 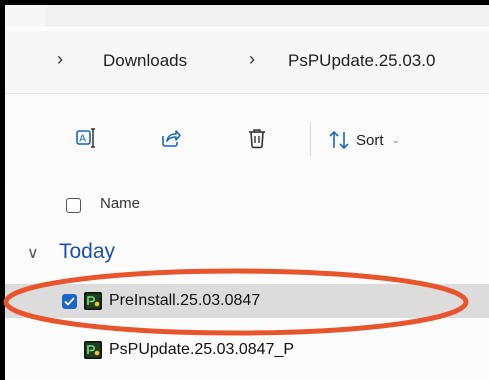 What do you see at coordinates (33, 253) in the screenshot?
I see `chevron-down-icon: ∨` at bounding box center [33, 253].